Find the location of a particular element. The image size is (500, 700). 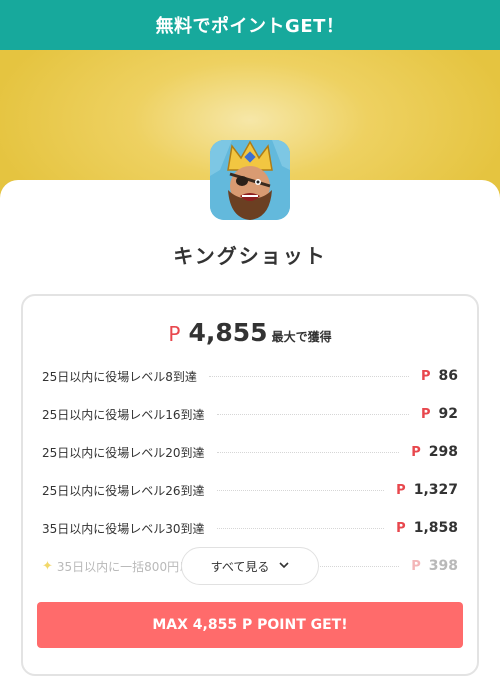

page-header: 無料でポイントGET！ is located at coordinates (250, 25).